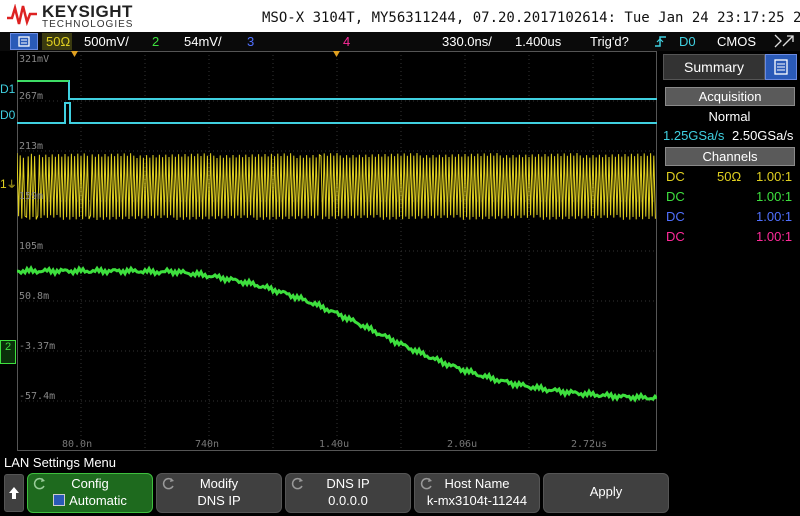 The image size is (800, 516). Describe the element at coordinates (58, 41) in the screenshot. I see `ch1-coupling: 50Ω` at that location.